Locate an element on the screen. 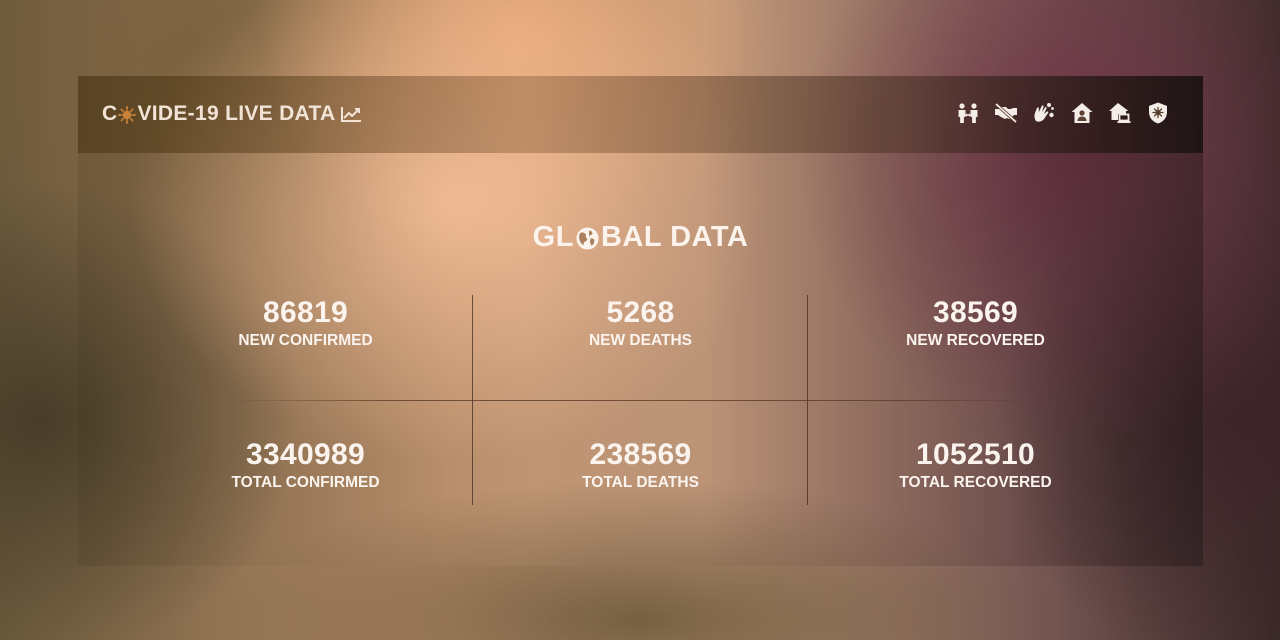  stat-value: 38569 is located at coordinates (975, 312).